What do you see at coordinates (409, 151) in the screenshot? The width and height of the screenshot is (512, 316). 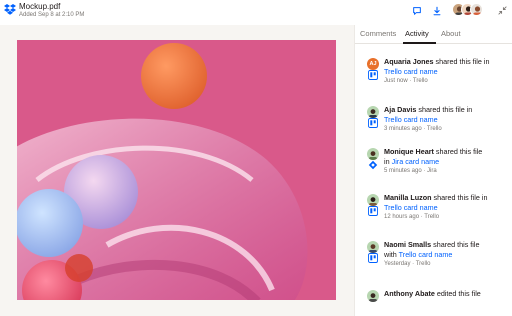 I see `activity-user-name: Monique Heart` at bounding box center [409, 151].